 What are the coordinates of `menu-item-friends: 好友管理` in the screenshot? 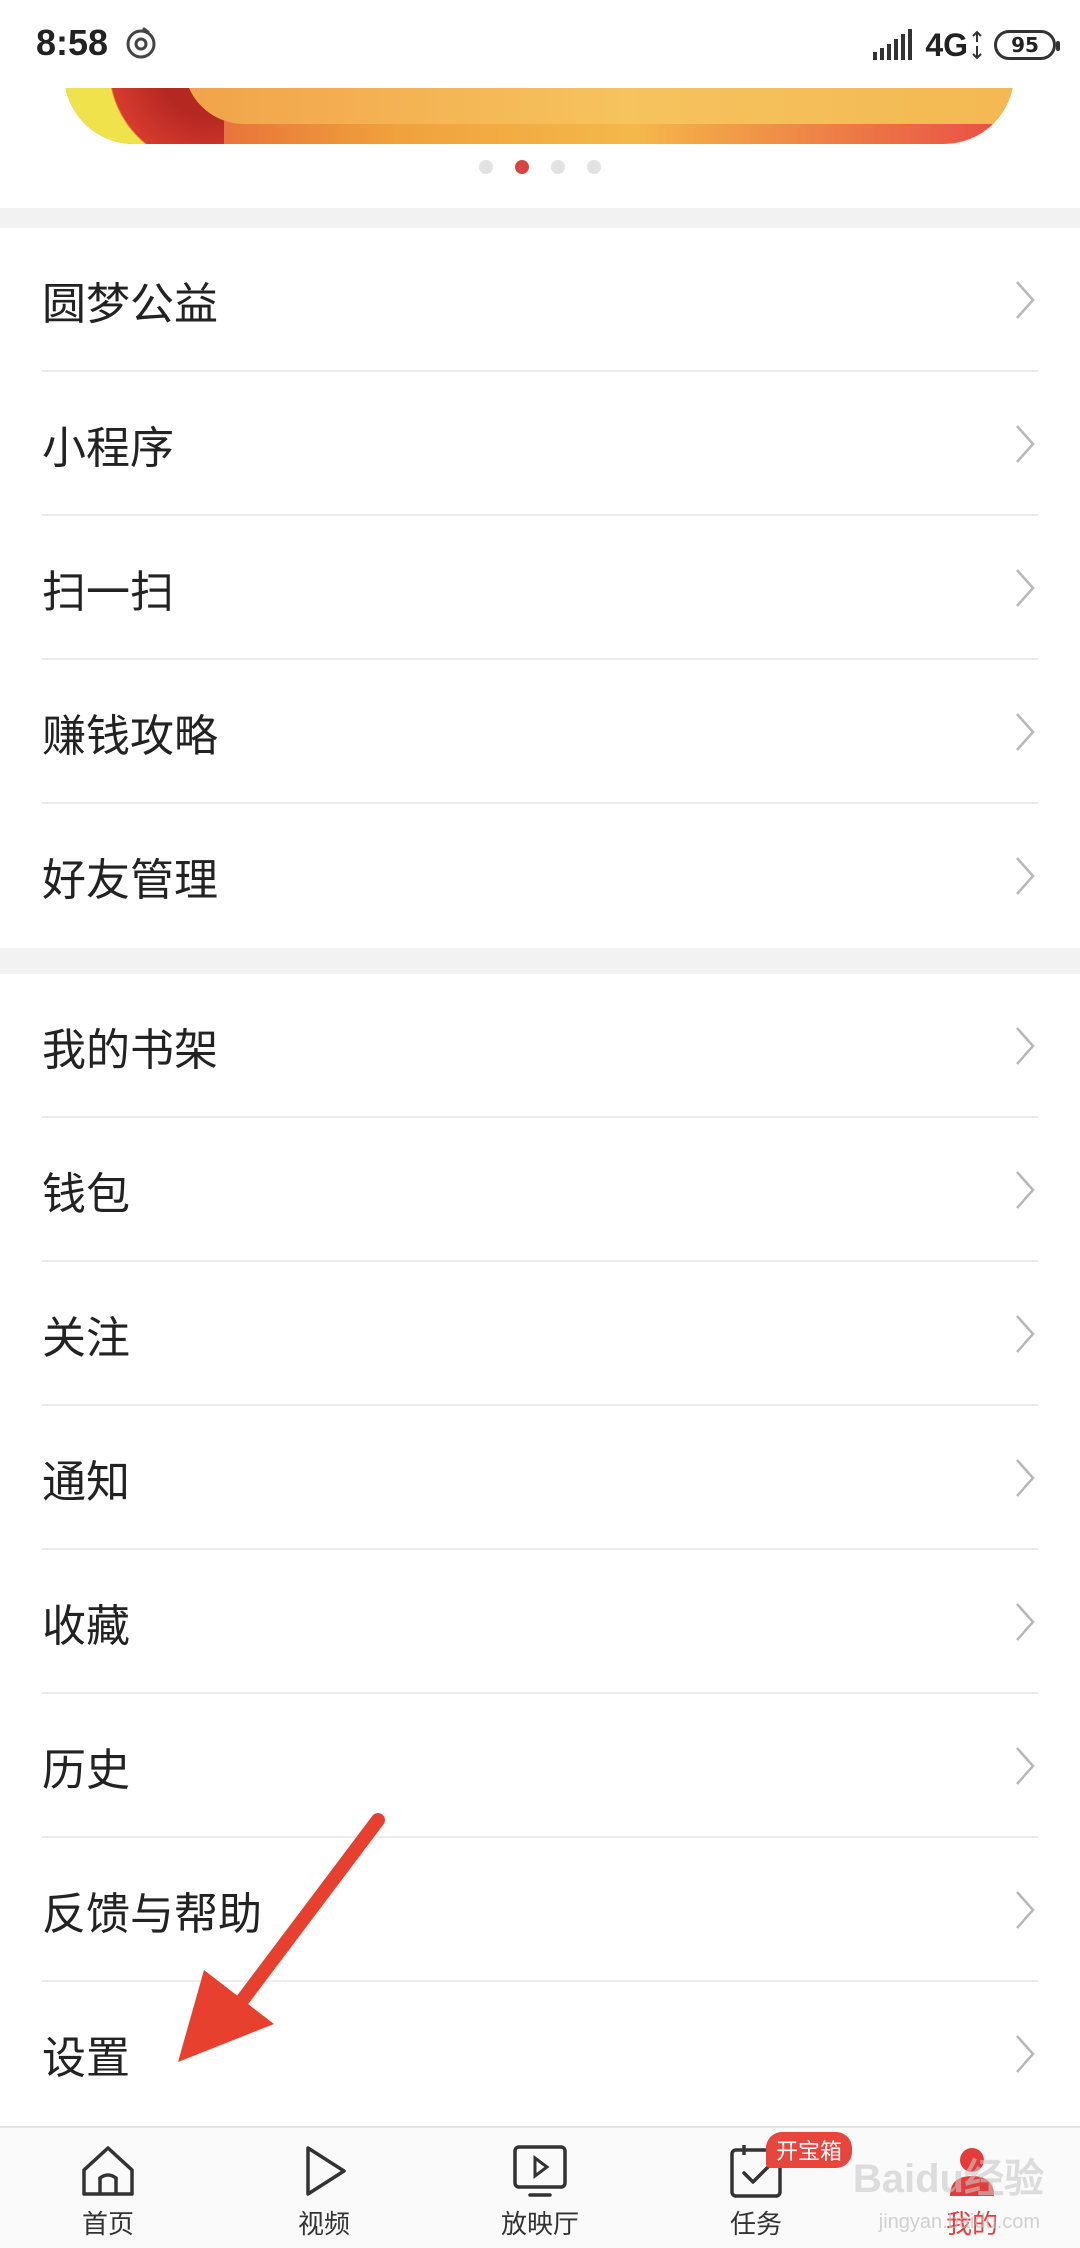 It's located at (540, 876).